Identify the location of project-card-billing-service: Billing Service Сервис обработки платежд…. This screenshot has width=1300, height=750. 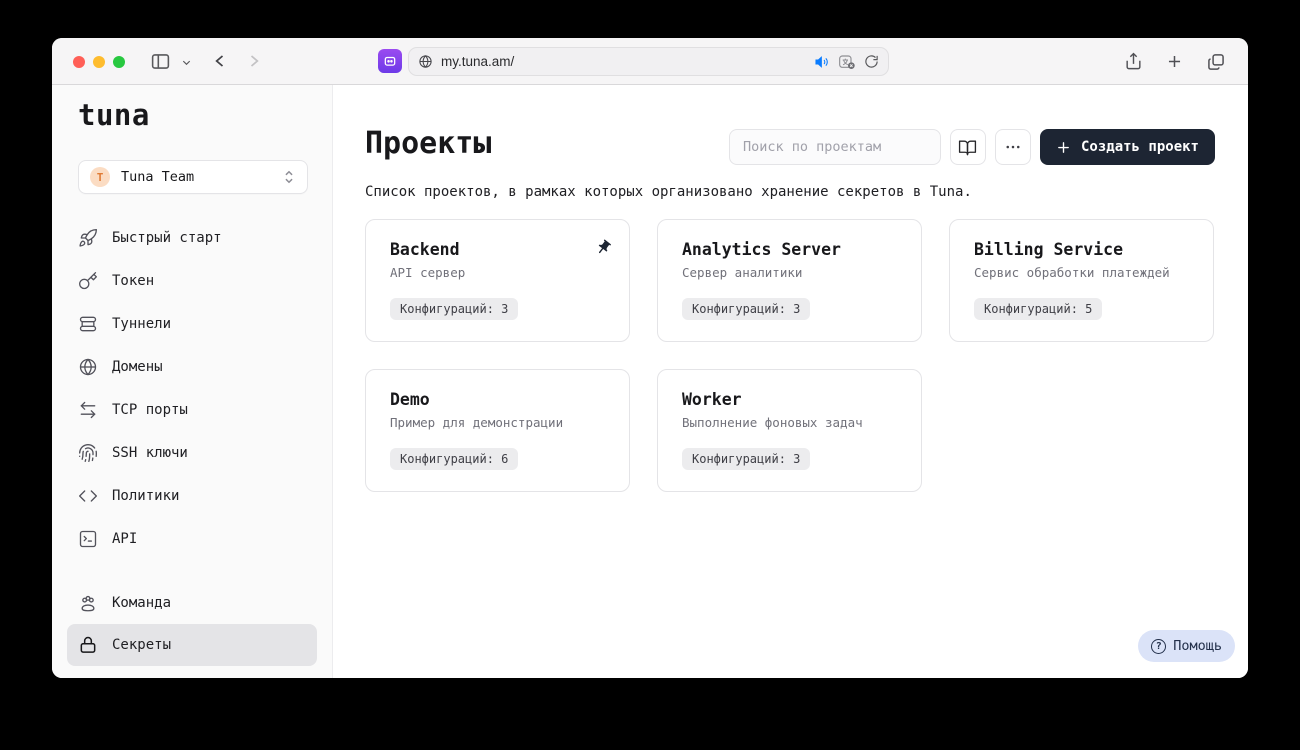
(1081, 280).